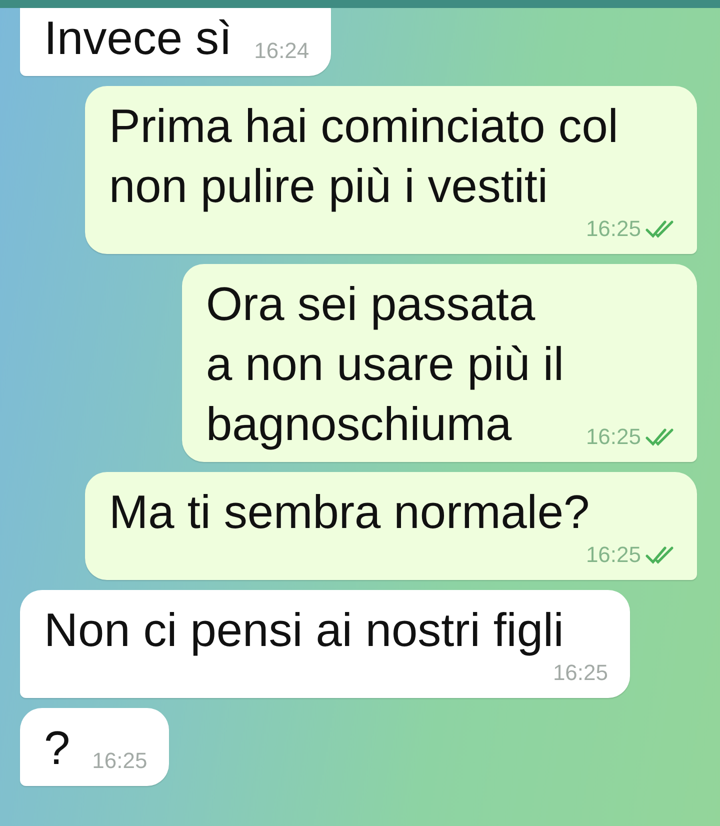  I want to click on message-text: ?, so click(57, 748).